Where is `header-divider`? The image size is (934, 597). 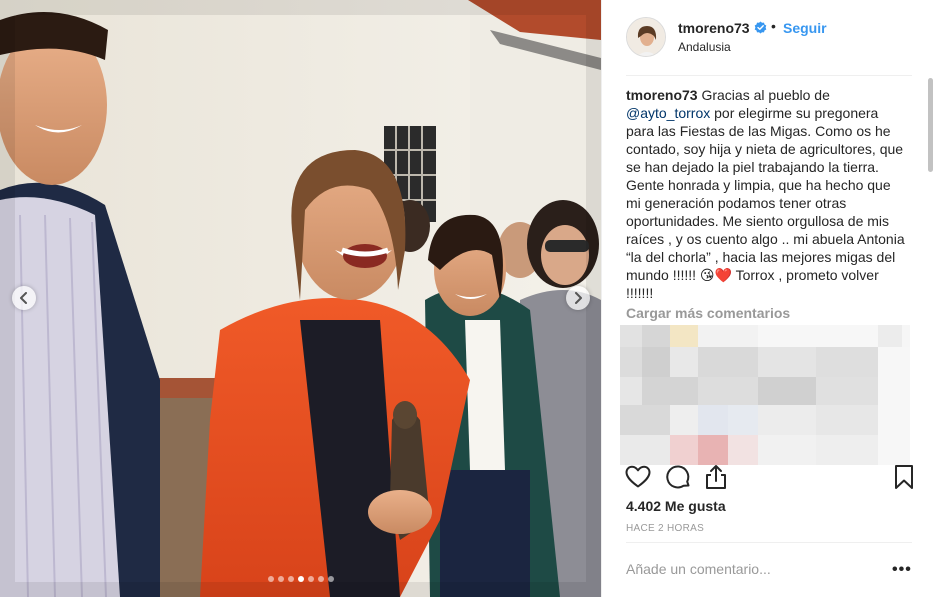
header-divider is located at coordinates (769, 75).